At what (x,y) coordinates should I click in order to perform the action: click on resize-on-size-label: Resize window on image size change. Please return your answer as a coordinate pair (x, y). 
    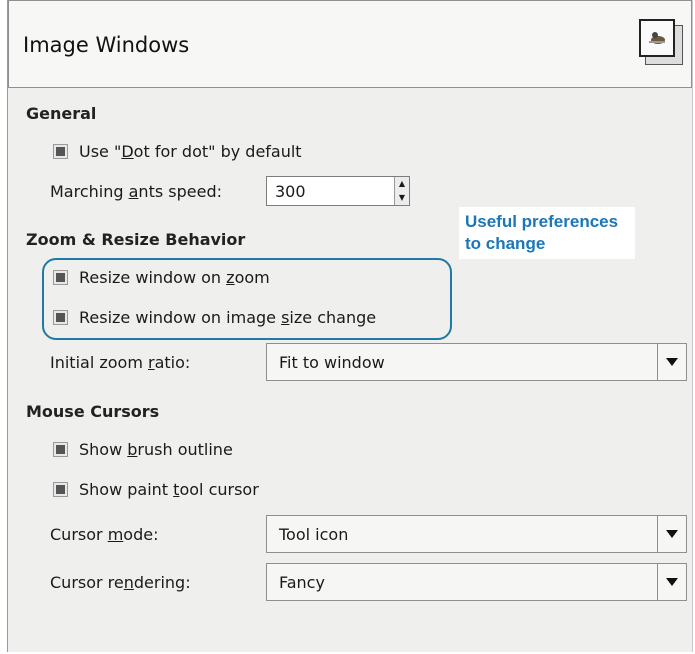
    Looking at the image, I should click on (228, 317).